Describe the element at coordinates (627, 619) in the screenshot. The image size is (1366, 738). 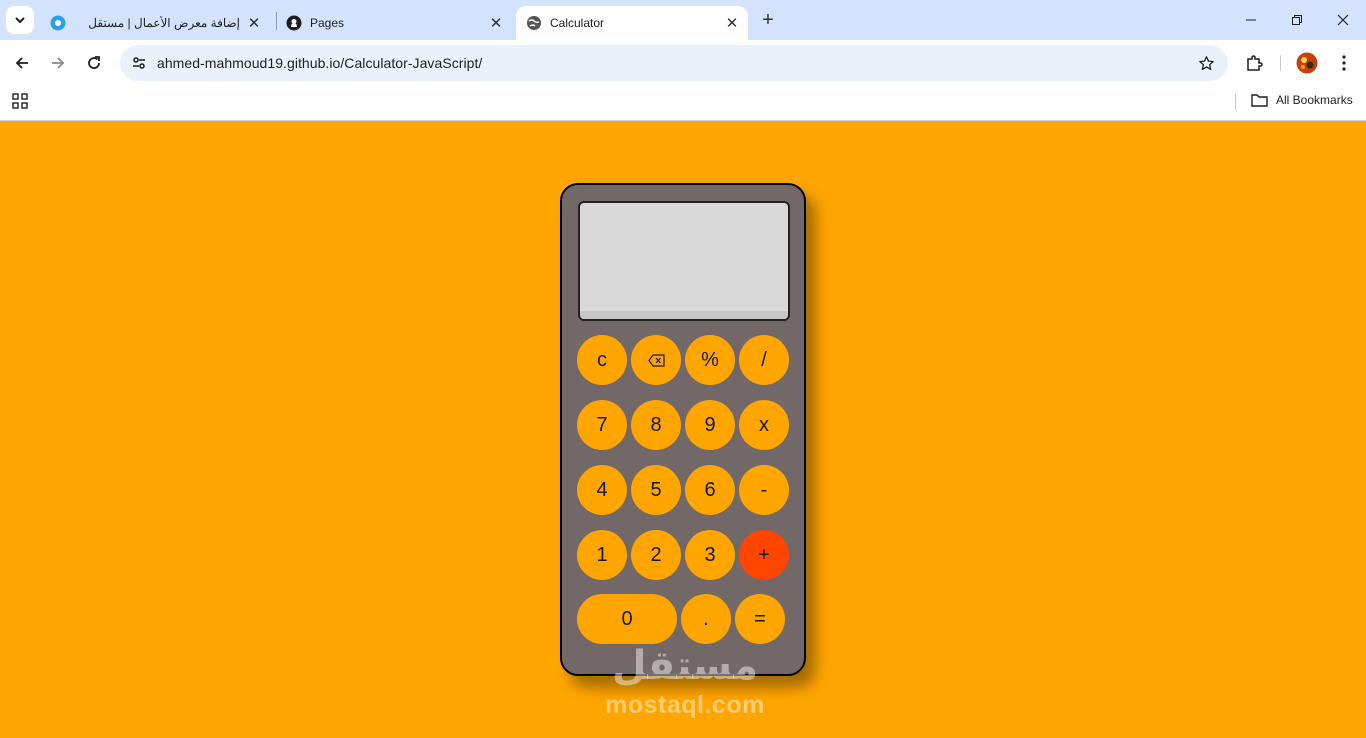
I see `digit-0-button: 0` at that location.